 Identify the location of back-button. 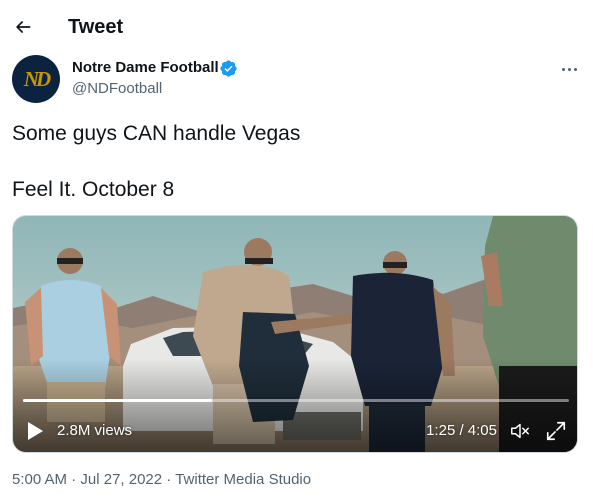
(23, 27).